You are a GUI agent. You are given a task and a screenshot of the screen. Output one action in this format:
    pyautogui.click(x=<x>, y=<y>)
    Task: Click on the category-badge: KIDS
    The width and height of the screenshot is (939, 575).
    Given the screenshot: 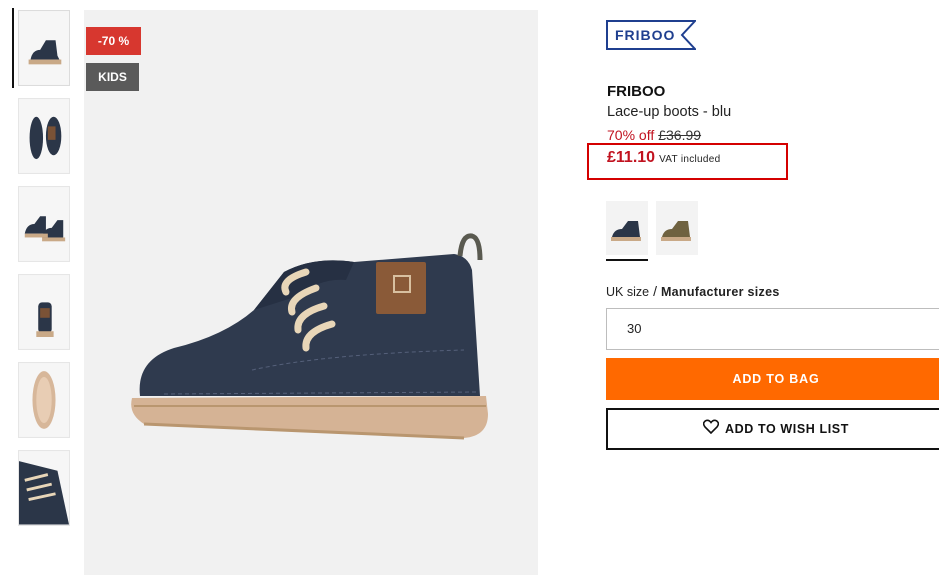 What is the action you would take?
    pyautogui.click(x=112, y=77)
    